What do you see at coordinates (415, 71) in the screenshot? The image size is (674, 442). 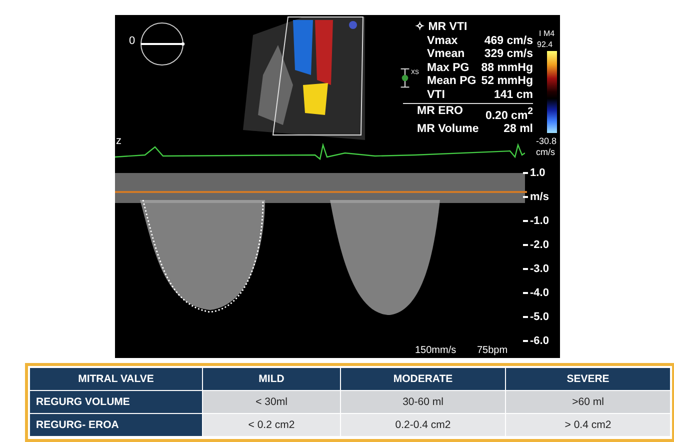 I see `probe-marker-label: xs` at bounding box center [415, 71].